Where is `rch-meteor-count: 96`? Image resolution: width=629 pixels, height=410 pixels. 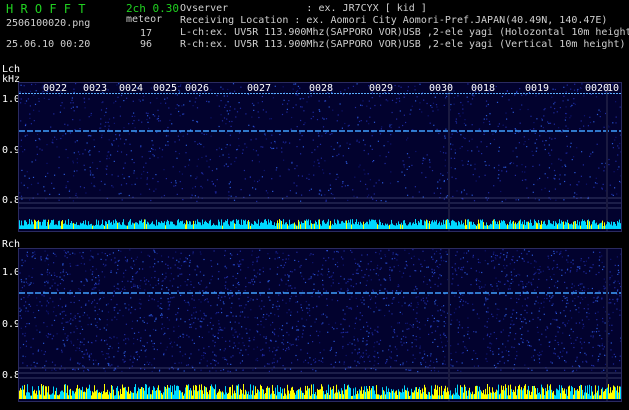
rch-meteor-count: 96 is located at coordinates (146, 44).